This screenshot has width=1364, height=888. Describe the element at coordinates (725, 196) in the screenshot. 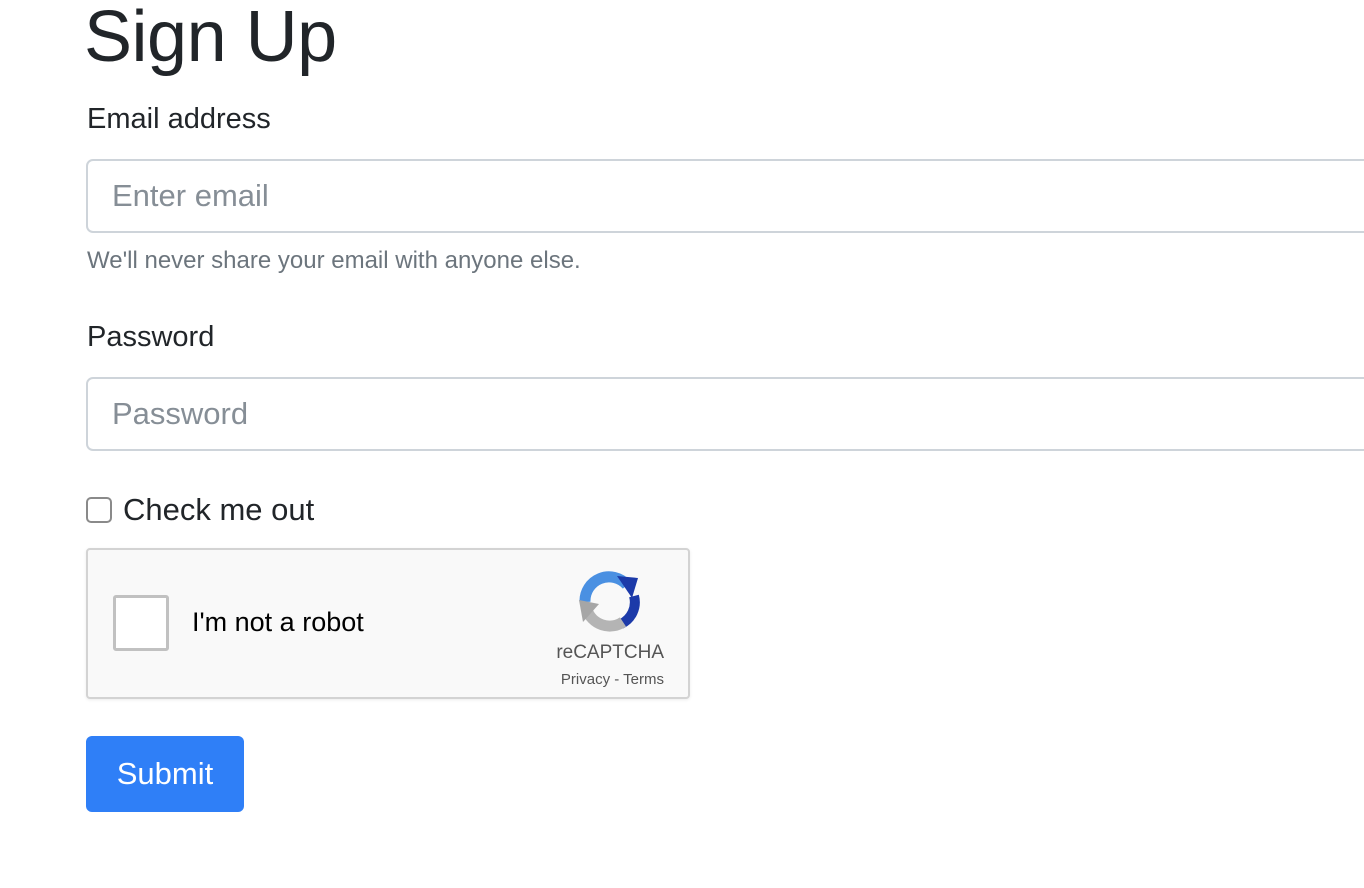

I see `email-input` at that location.